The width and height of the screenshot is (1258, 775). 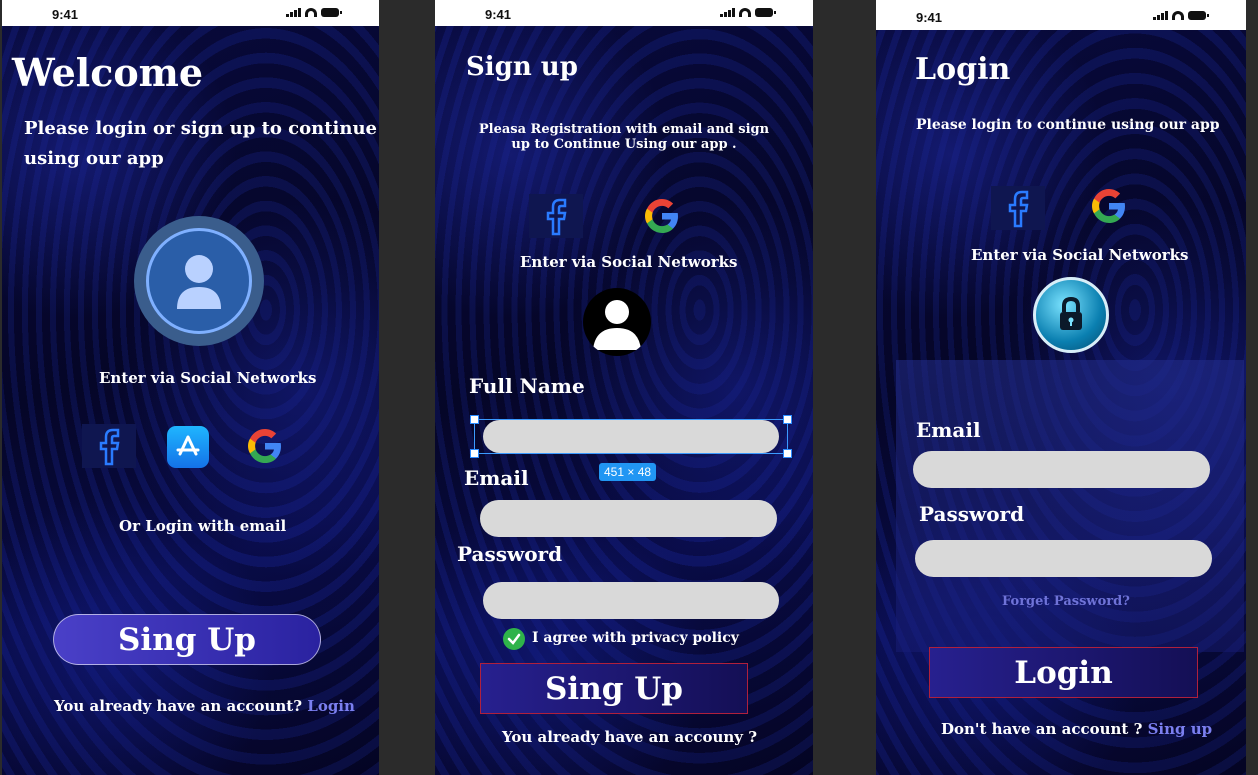 I want to click on check-icon, so click(x=514, y=639).